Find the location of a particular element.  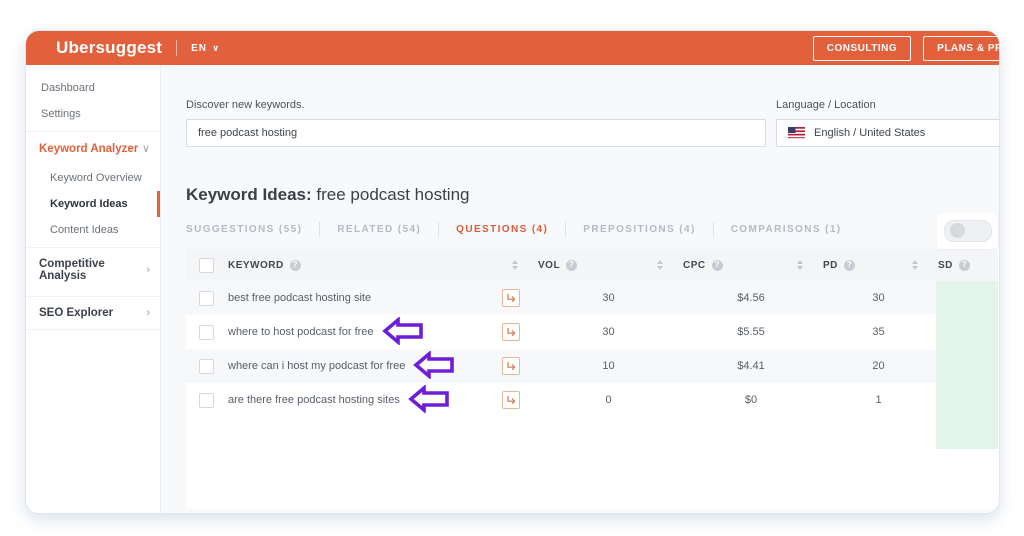

tab-prepositions: PREPOSITIONS (4) is located at coordinates (638, 229).